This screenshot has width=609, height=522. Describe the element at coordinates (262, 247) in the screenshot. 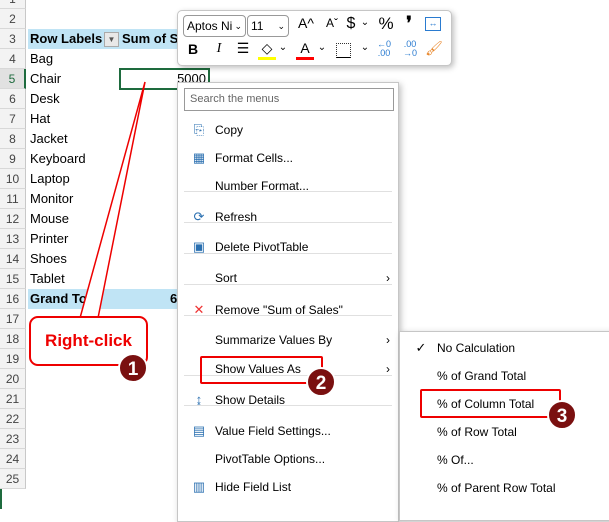

I see `menu-item-label: Delete PivotTable` at that location.